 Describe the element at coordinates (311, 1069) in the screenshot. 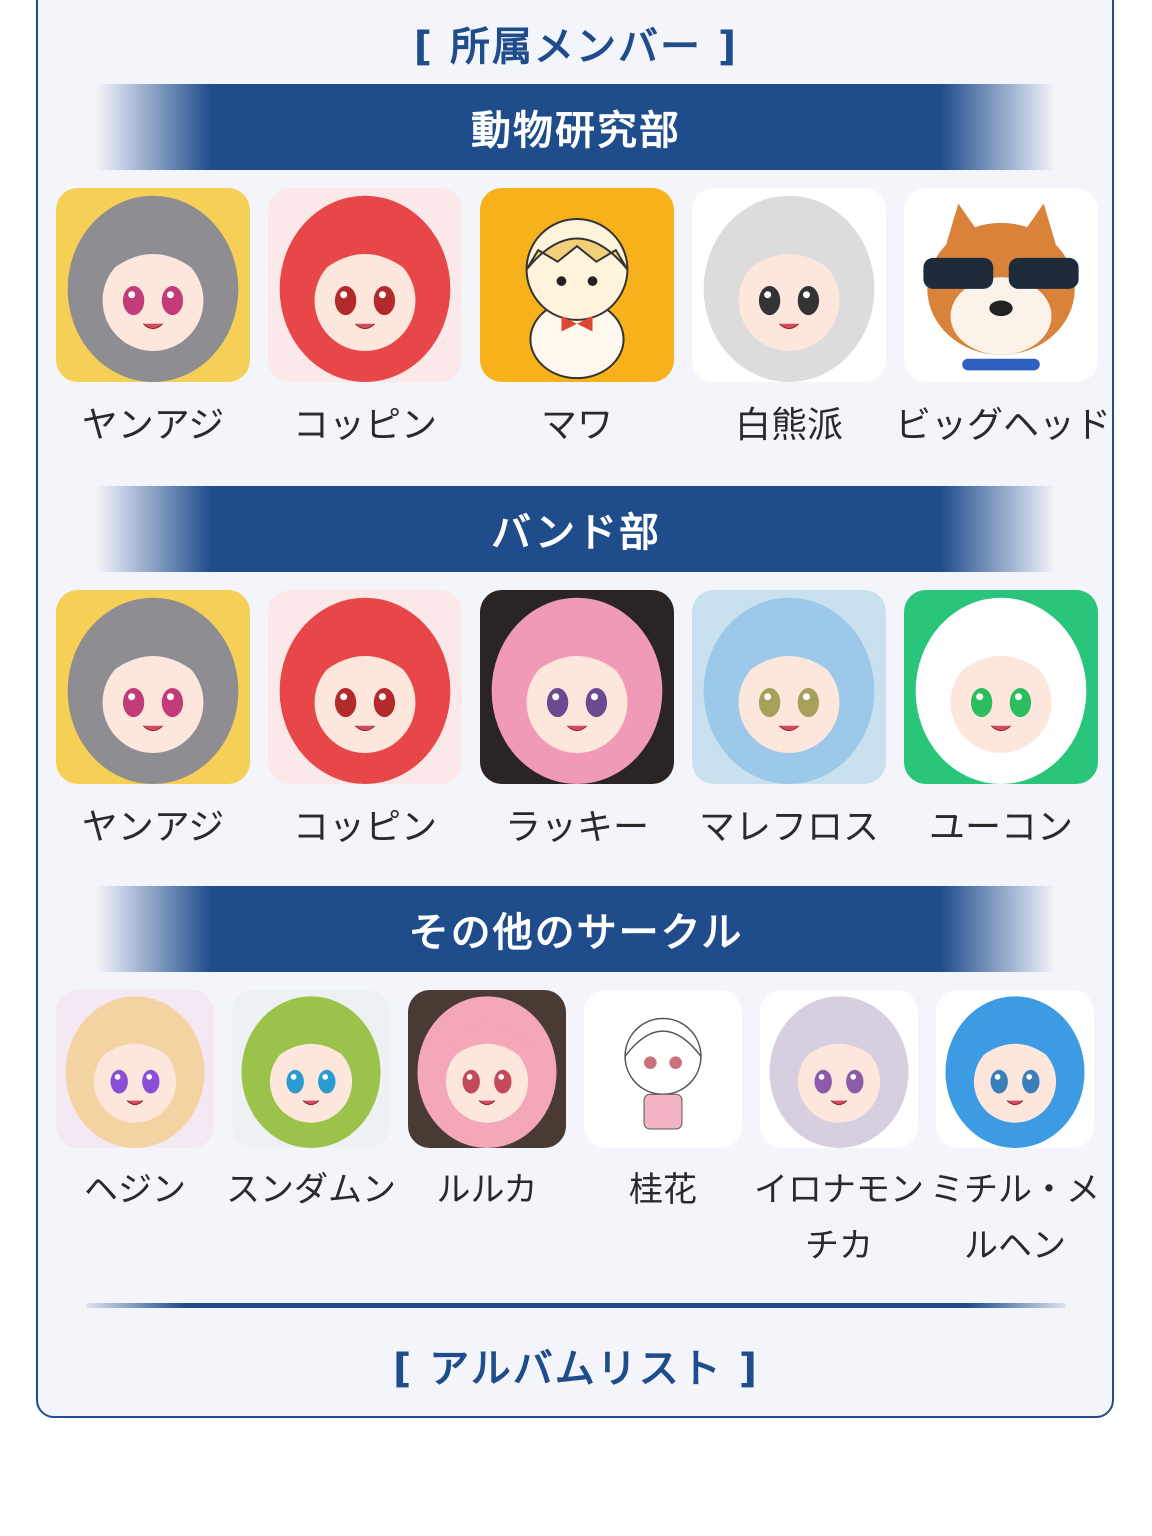

I see `green-hair-boy-icon` at that location.